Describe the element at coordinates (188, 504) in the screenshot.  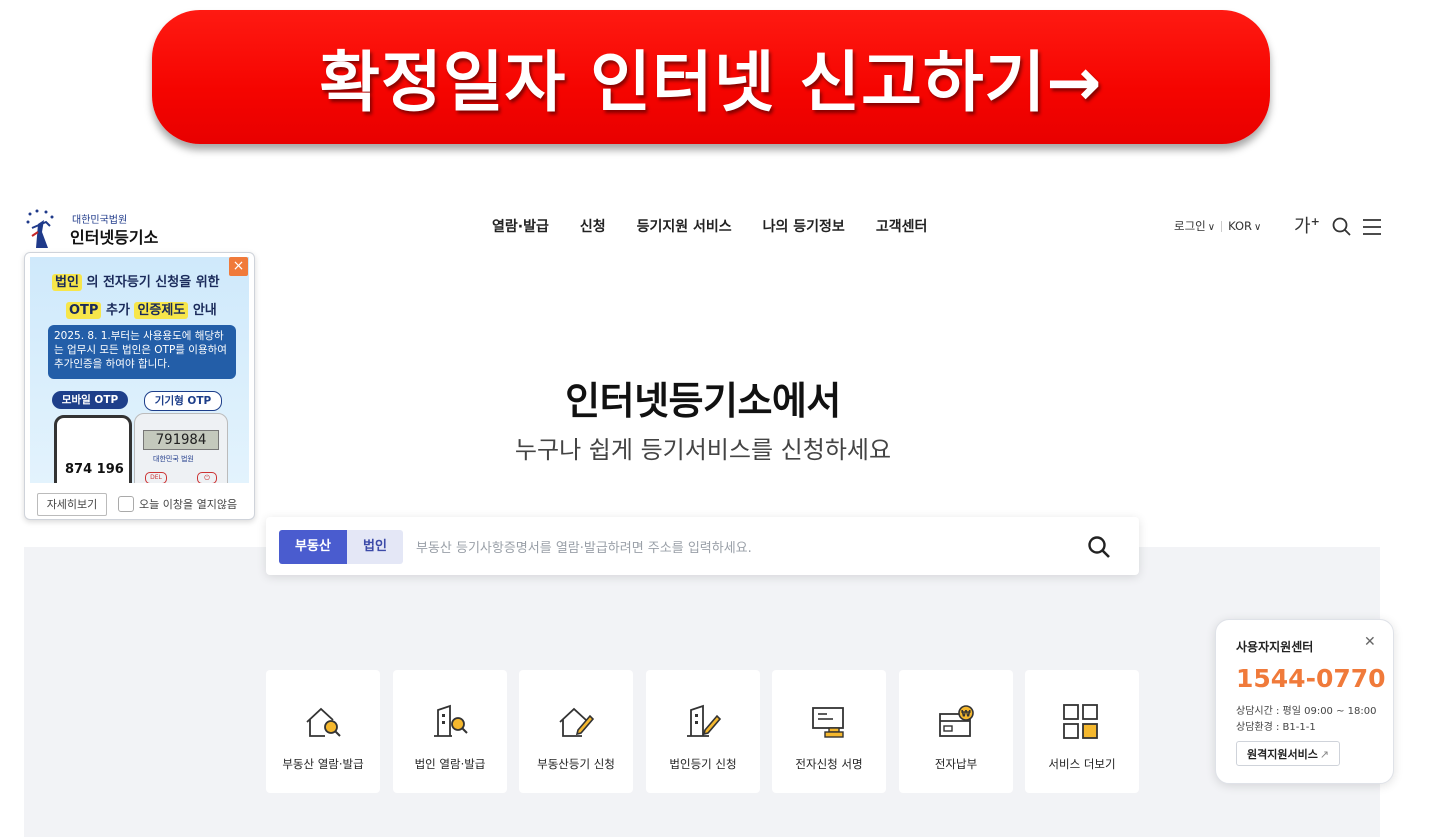
I see `dont-show-today-label: 오늘 이창을 열지않음` at that location.